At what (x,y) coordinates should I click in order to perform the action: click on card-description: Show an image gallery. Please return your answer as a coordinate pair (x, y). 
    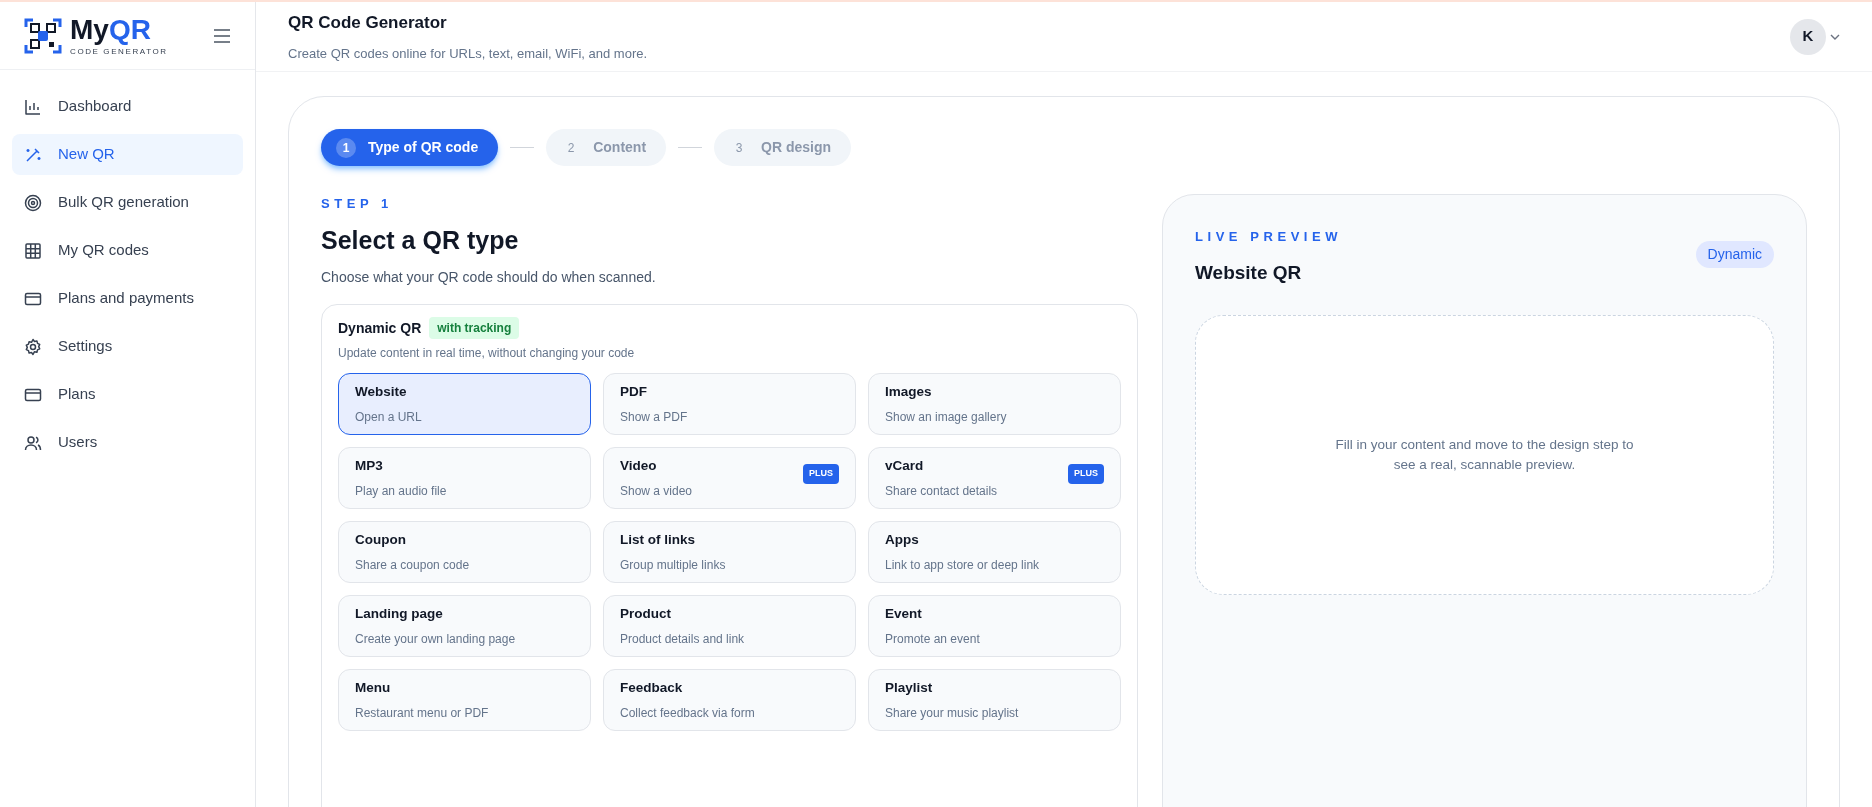
    Looking at the image, I should click on (946, 417).